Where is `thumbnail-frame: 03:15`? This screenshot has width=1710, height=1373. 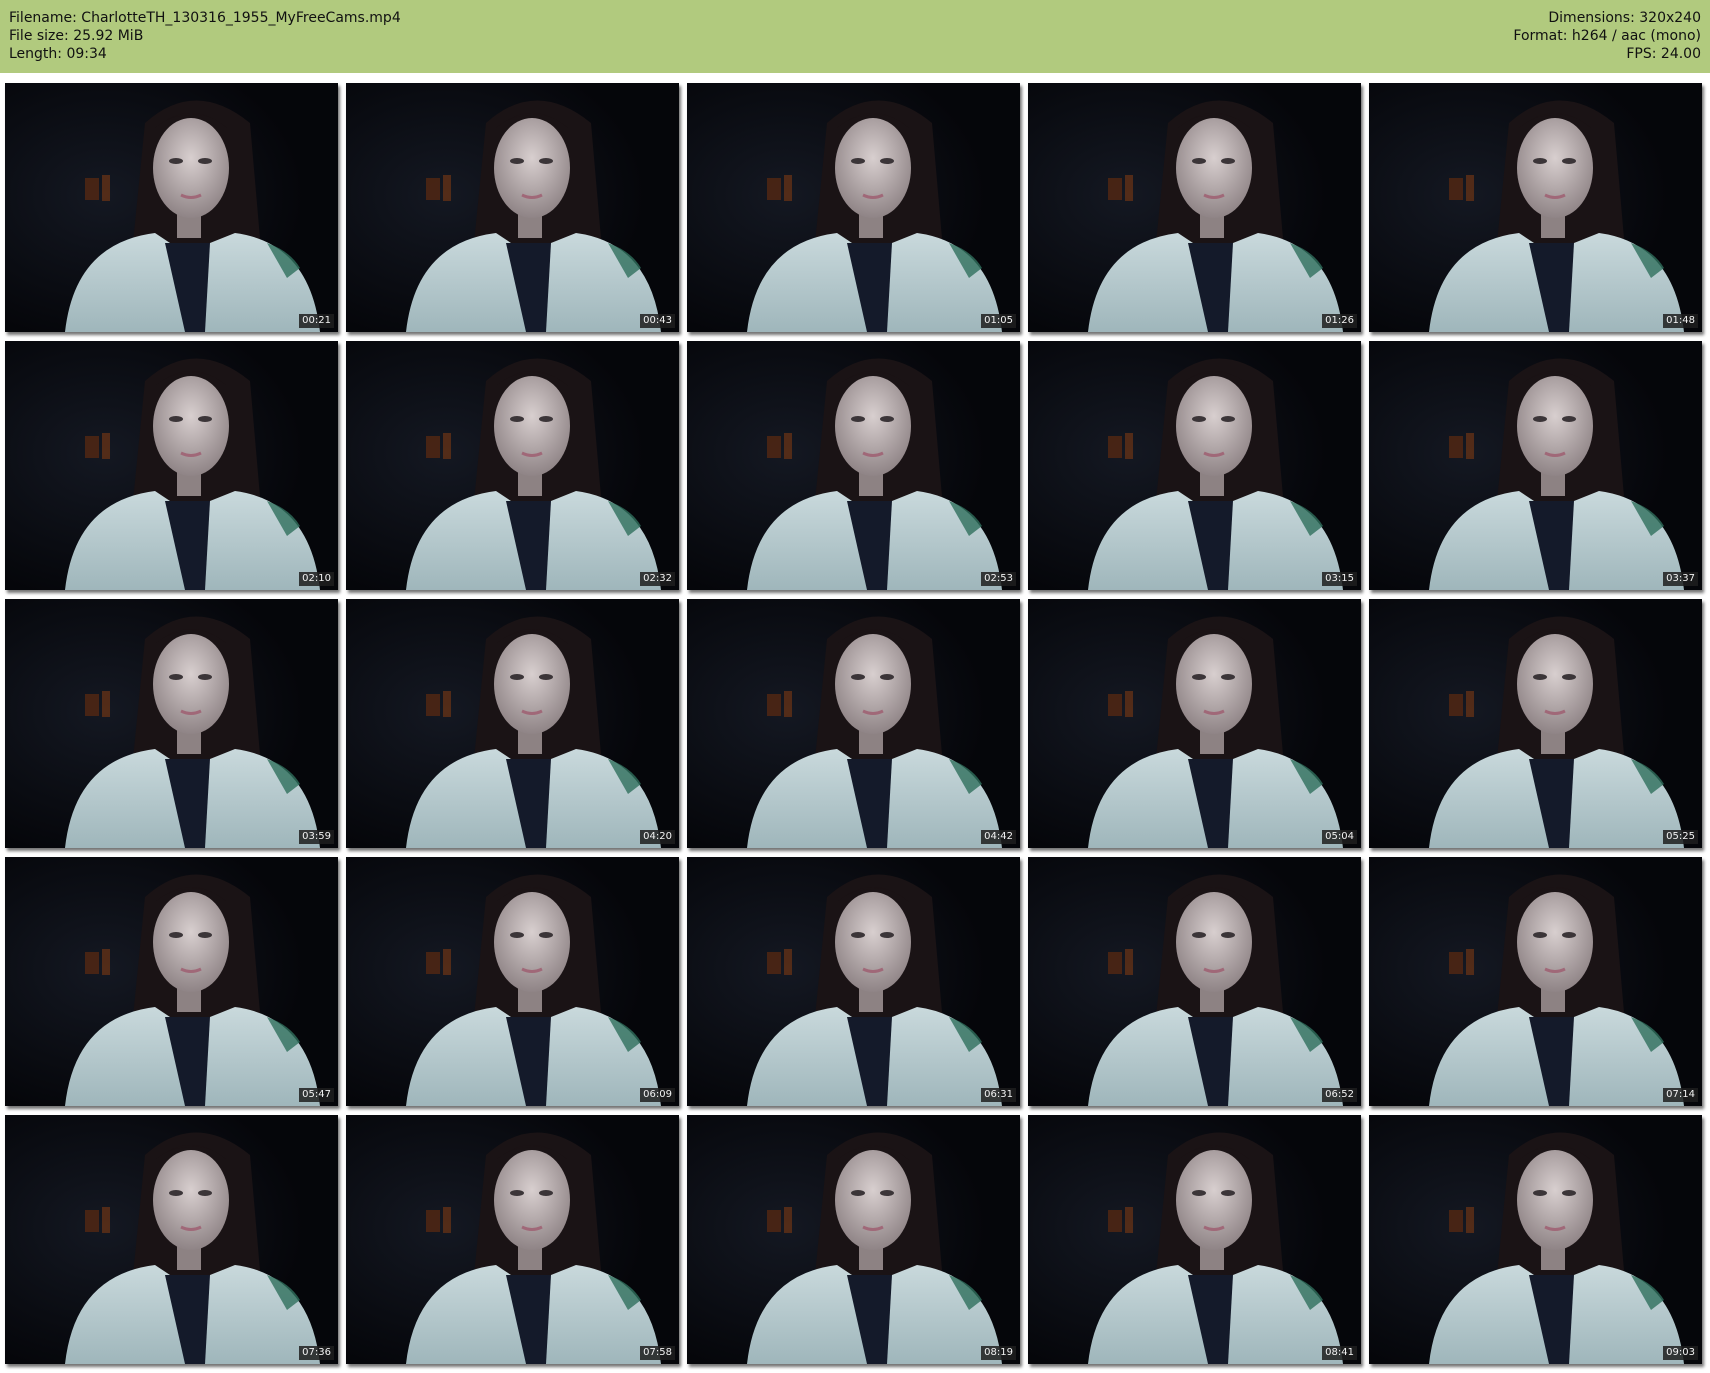
thumbnail-frame: 03:15 is located at coordinates (1194, 465).